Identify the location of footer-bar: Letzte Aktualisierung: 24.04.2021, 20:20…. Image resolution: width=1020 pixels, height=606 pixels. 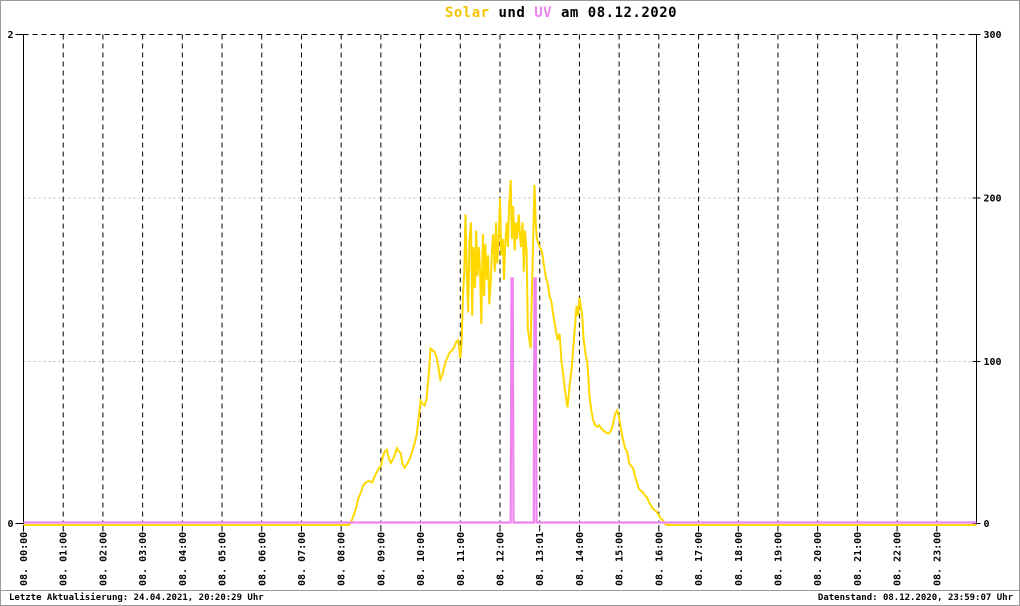
(510, 597).